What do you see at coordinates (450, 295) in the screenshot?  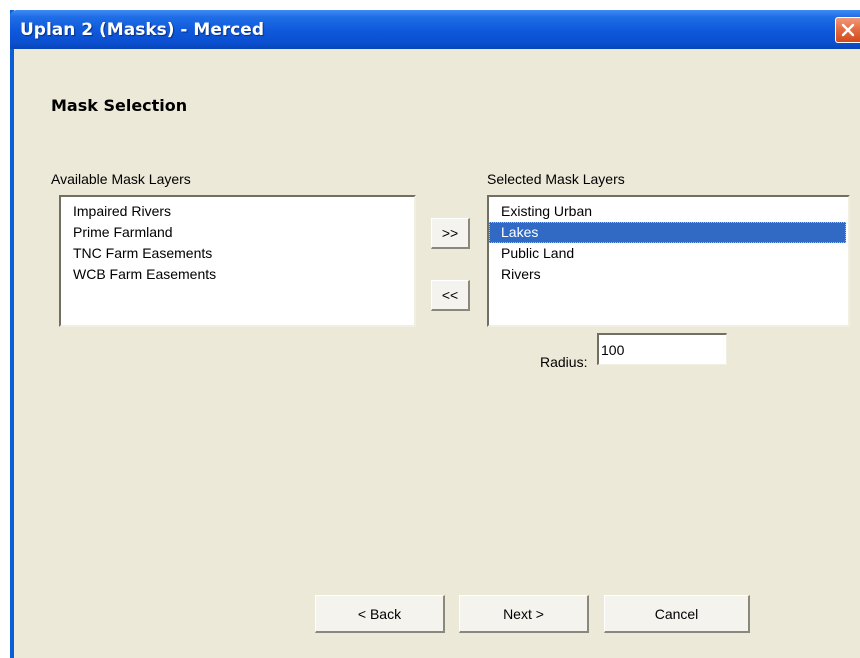 I see `remove-layer-button: <<` at bounding box center [450, 295].